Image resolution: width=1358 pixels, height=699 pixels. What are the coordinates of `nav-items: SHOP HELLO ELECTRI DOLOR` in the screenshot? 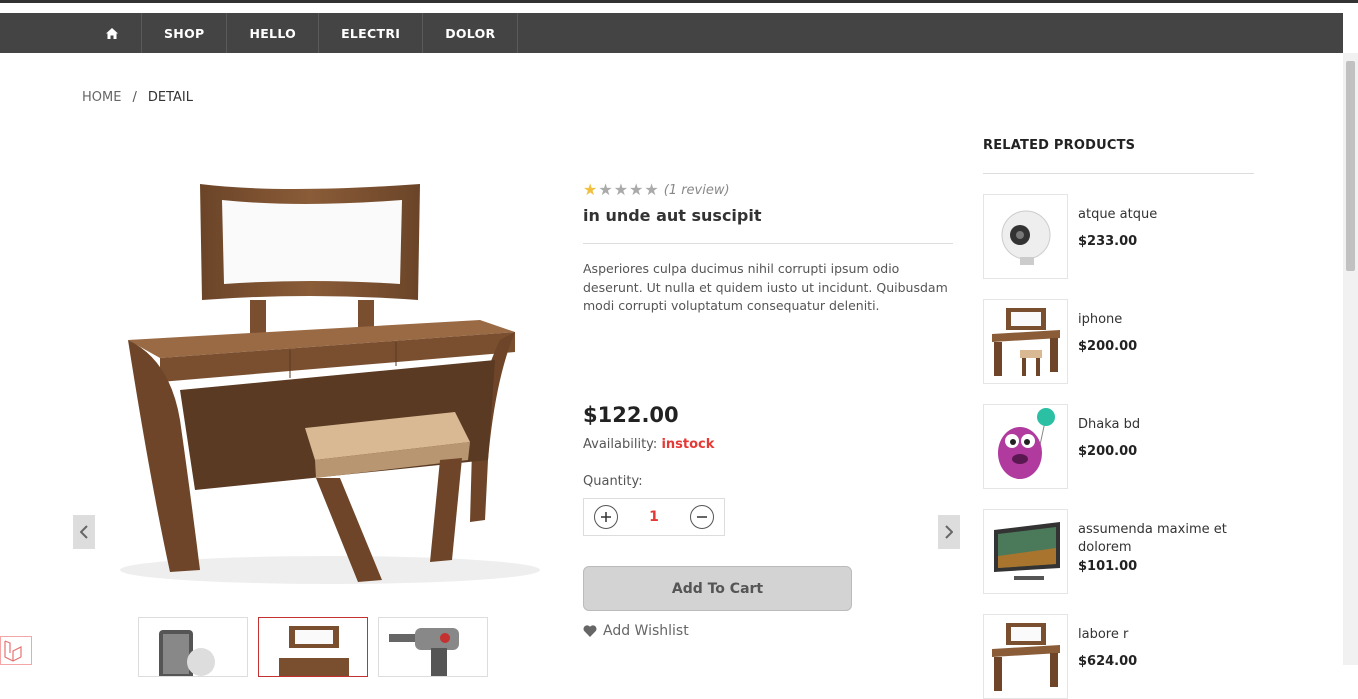 It's located at (300, 33).